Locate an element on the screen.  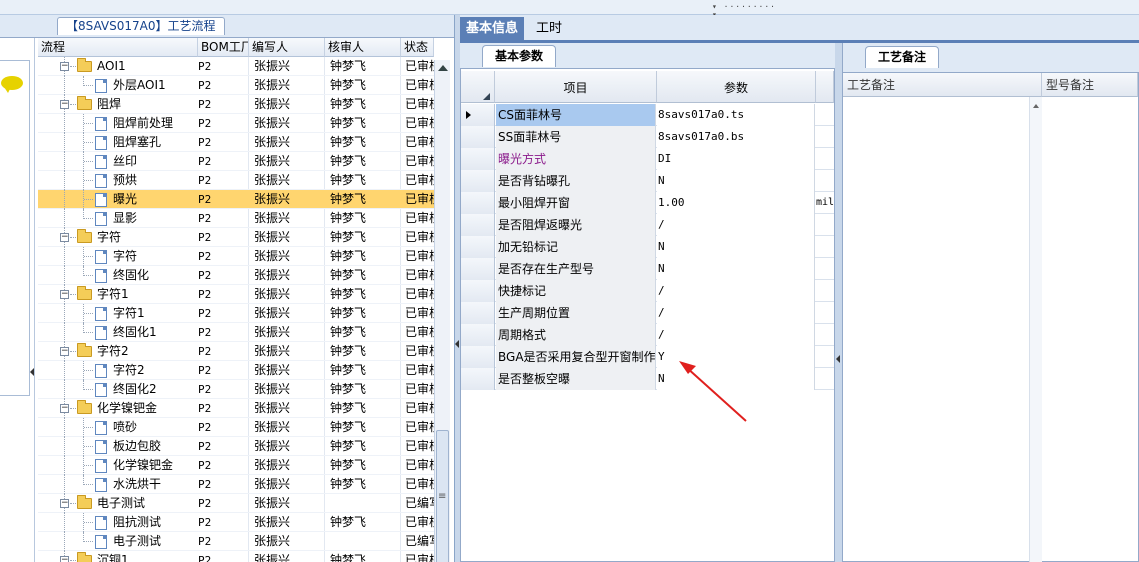
annotation-arrow is located at coordinates (713, 391).